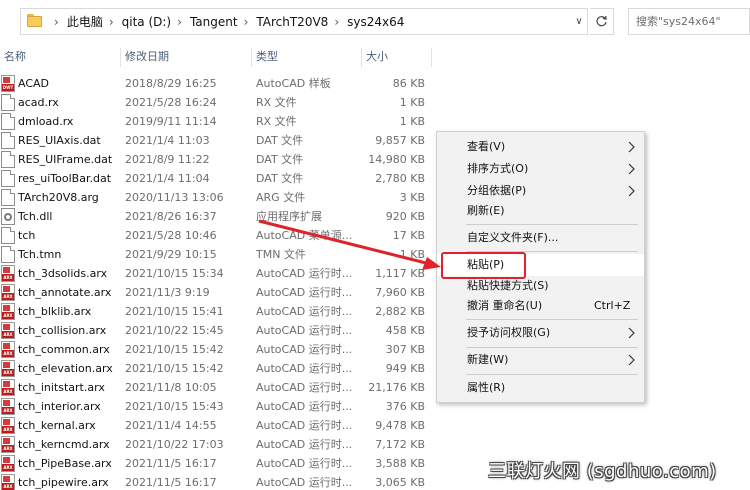 This screenshot has width=750, height=490. Describe the element at coordinates (602, 471) in the screenshot. I see `watermark-text: 三联灯火网 (sgdhuo.com)` at that location.